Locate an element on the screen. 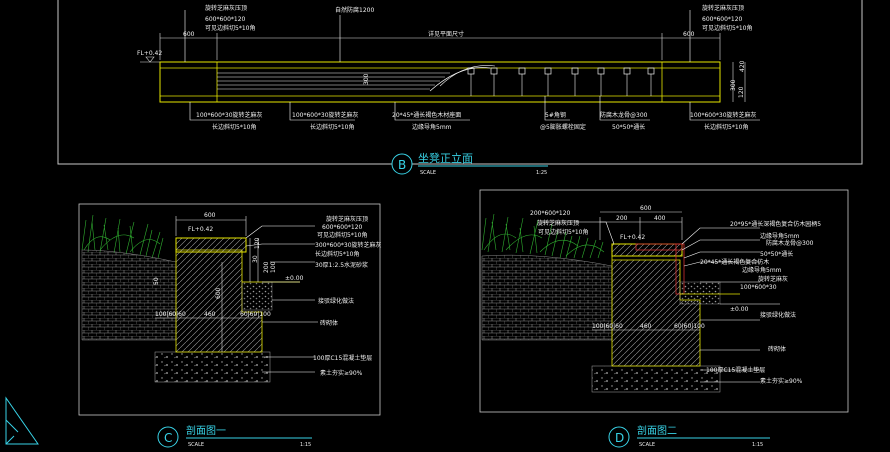 The width and height of the screenshot is (890, 452). d-note8: 100*600*30 is located at coordinates (758, 287).